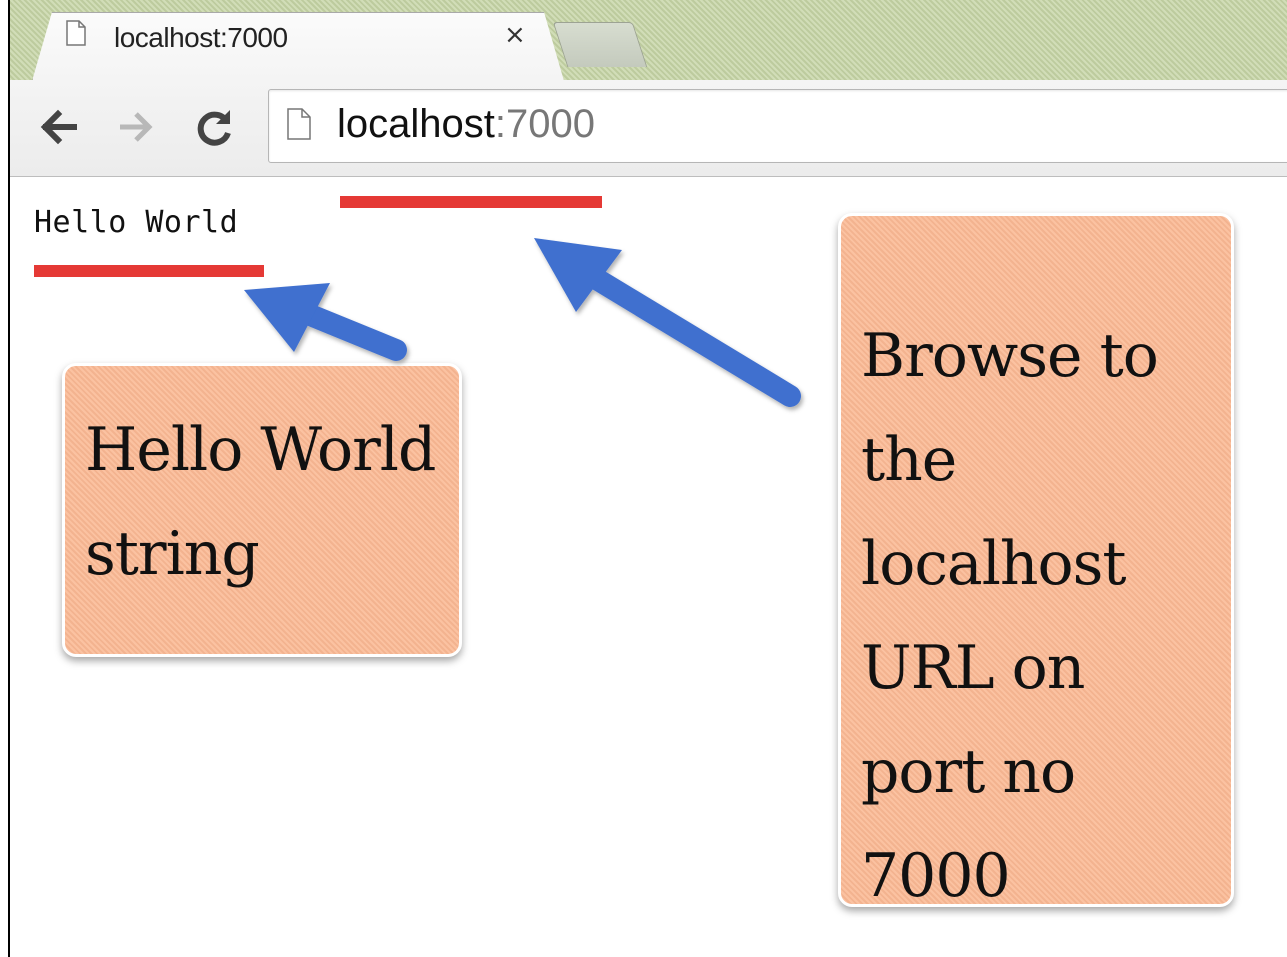  Describe the element at coordinates (201, 38) in the screenshot. I see `tab-title: localhost:7000` at that location.